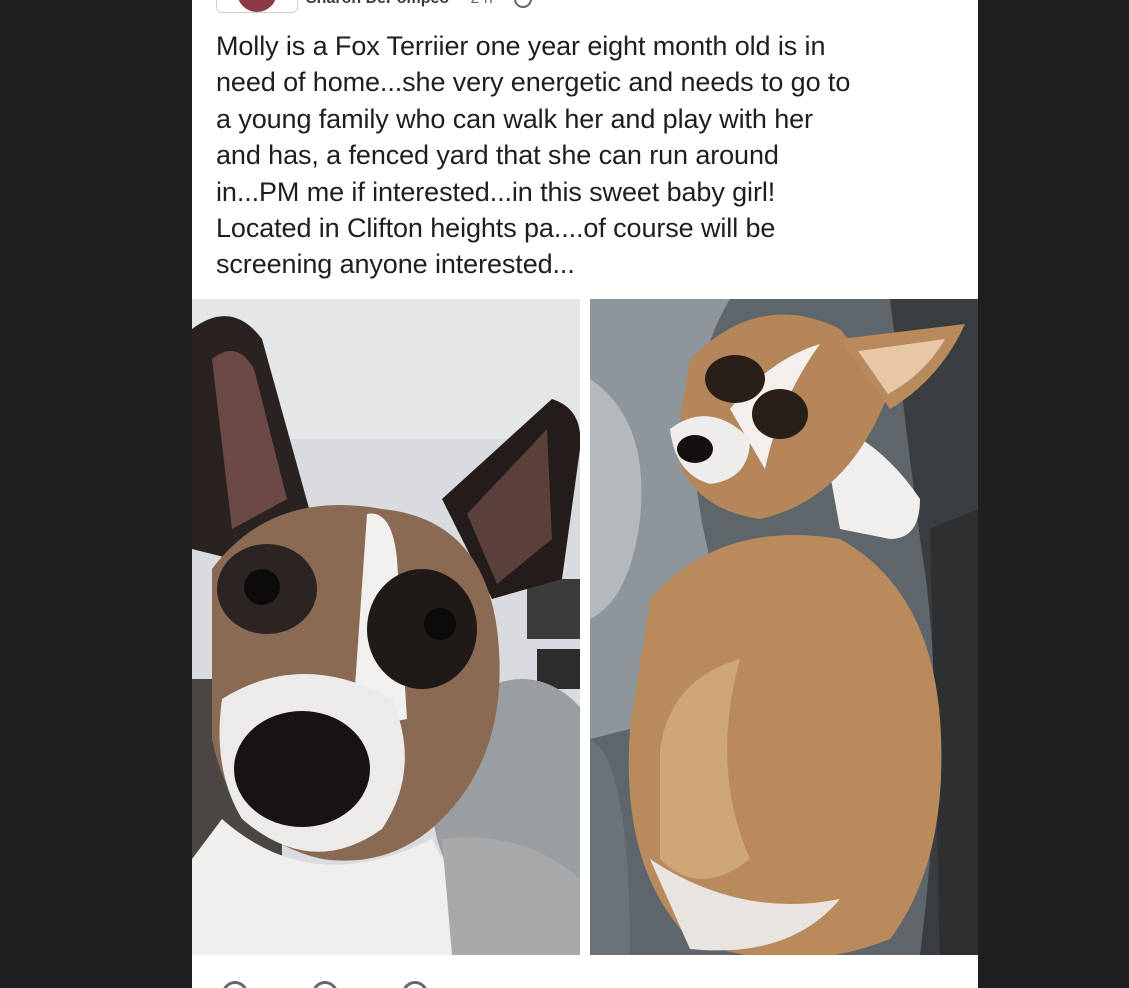 The image size is (1129, 988). I want to click on avatar-frame, so click(257, 6).